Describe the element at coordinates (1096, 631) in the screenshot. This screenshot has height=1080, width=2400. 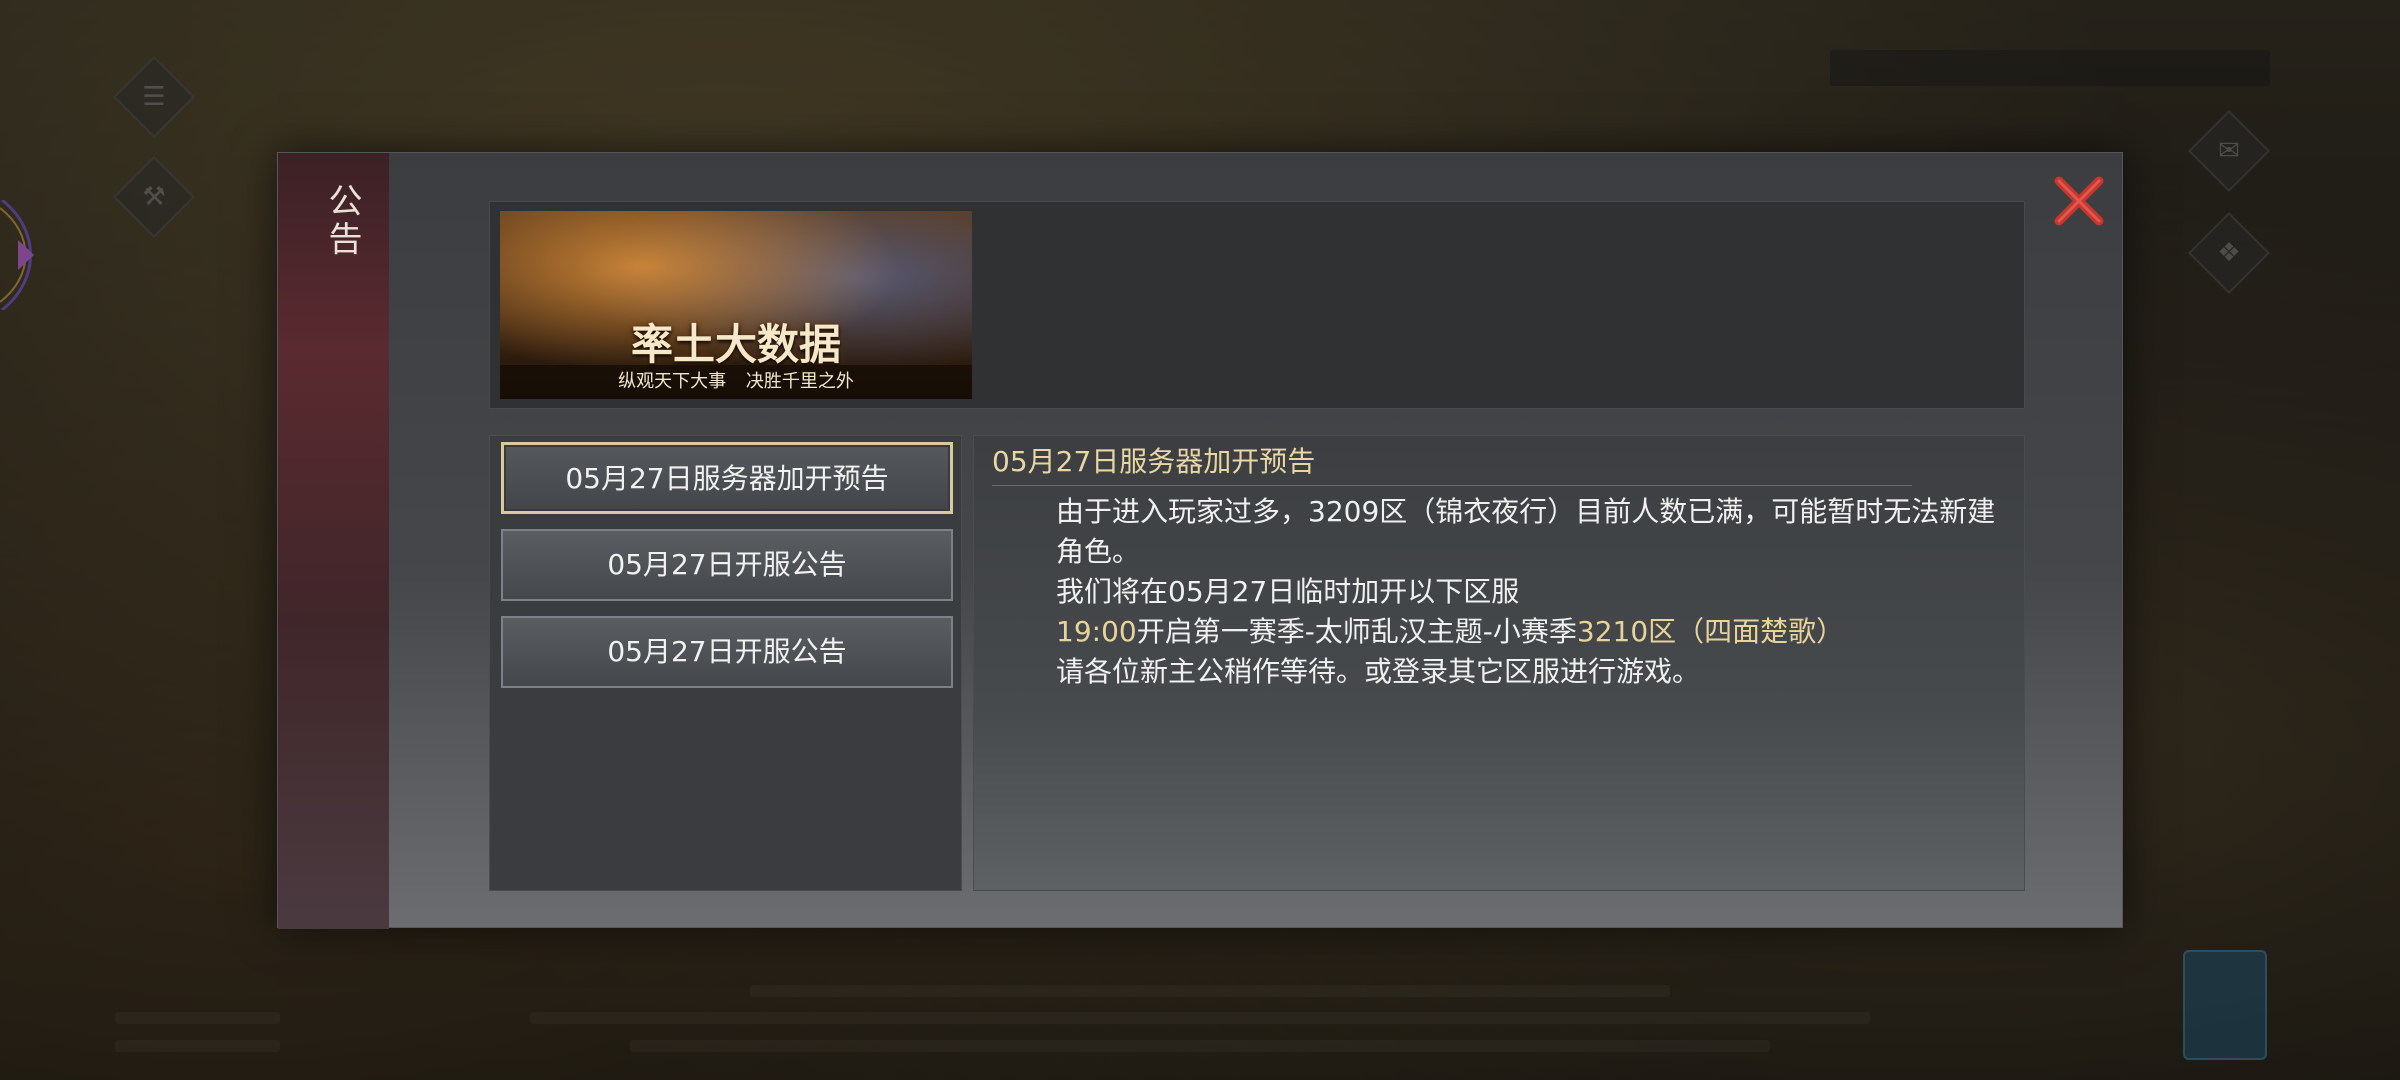
I see `open-time: 19:00` at that location.